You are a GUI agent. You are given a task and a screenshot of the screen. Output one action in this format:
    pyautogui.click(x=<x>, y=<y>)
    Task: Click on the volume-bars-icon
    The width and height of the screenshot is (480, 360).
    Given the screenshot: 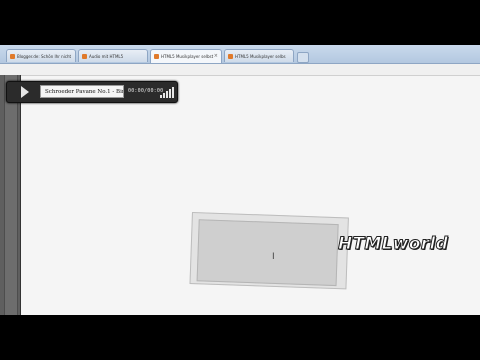 What is the action you would take?
    pyautogui.click(x=168, y=92)
    